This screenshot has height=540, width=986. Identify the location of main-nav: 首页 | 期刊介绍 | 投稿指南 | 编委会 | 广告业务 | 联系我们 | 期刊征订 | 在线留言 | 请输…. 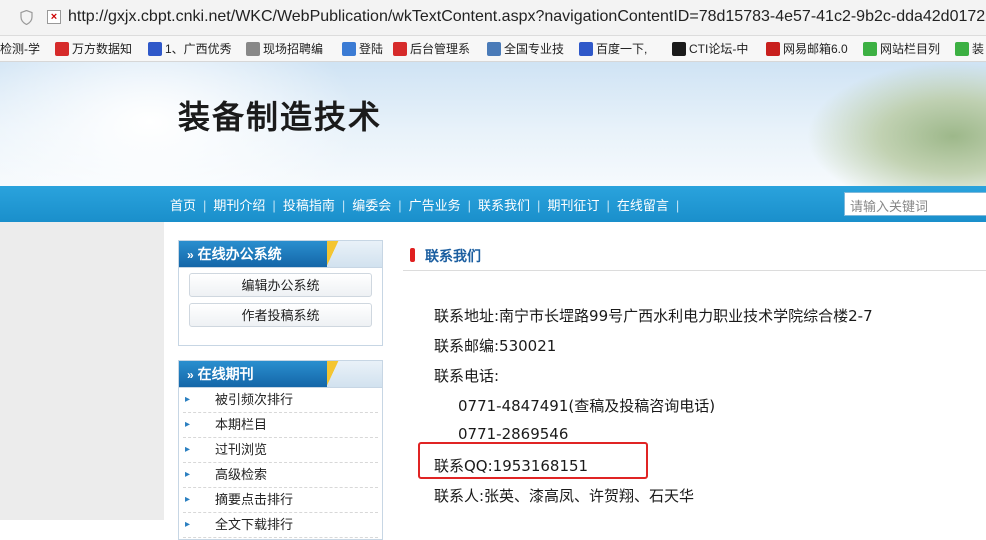
(493, 204).